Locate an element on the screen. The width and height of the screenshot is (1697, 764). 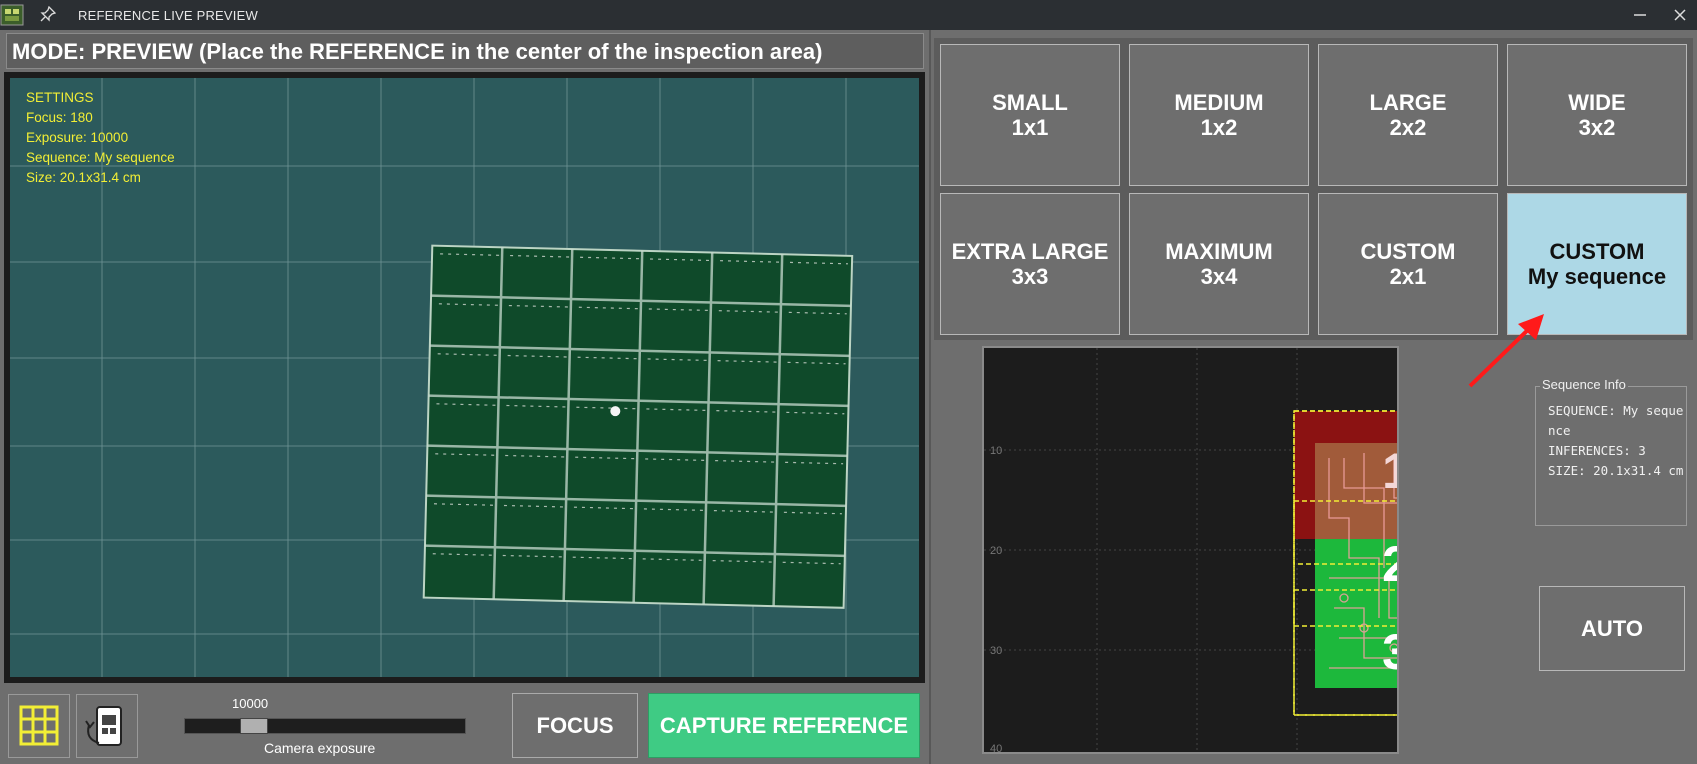
y-tick-20: 20 is located at coordinates (996, 551).